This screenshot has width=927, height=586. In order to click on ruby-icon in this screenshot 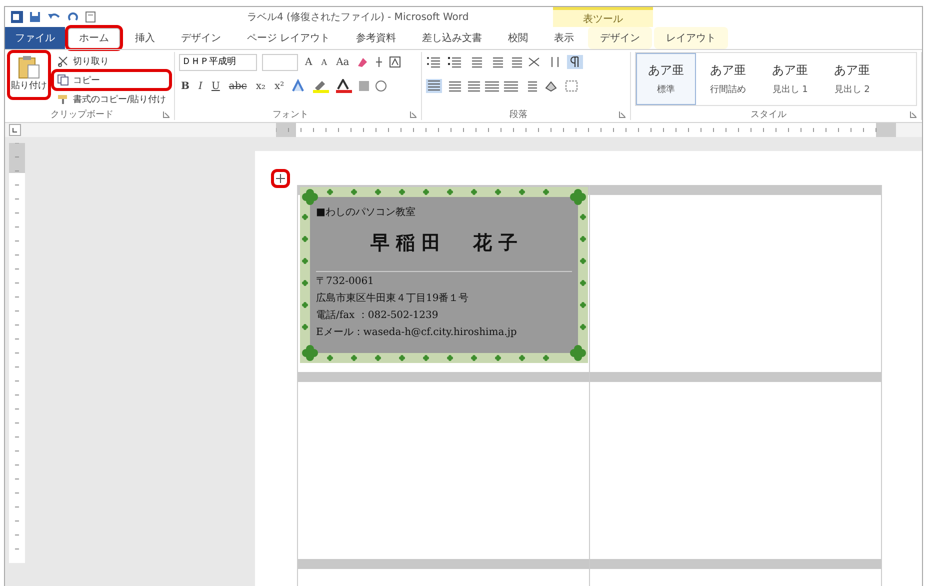, I will do `click(379, 62)`.